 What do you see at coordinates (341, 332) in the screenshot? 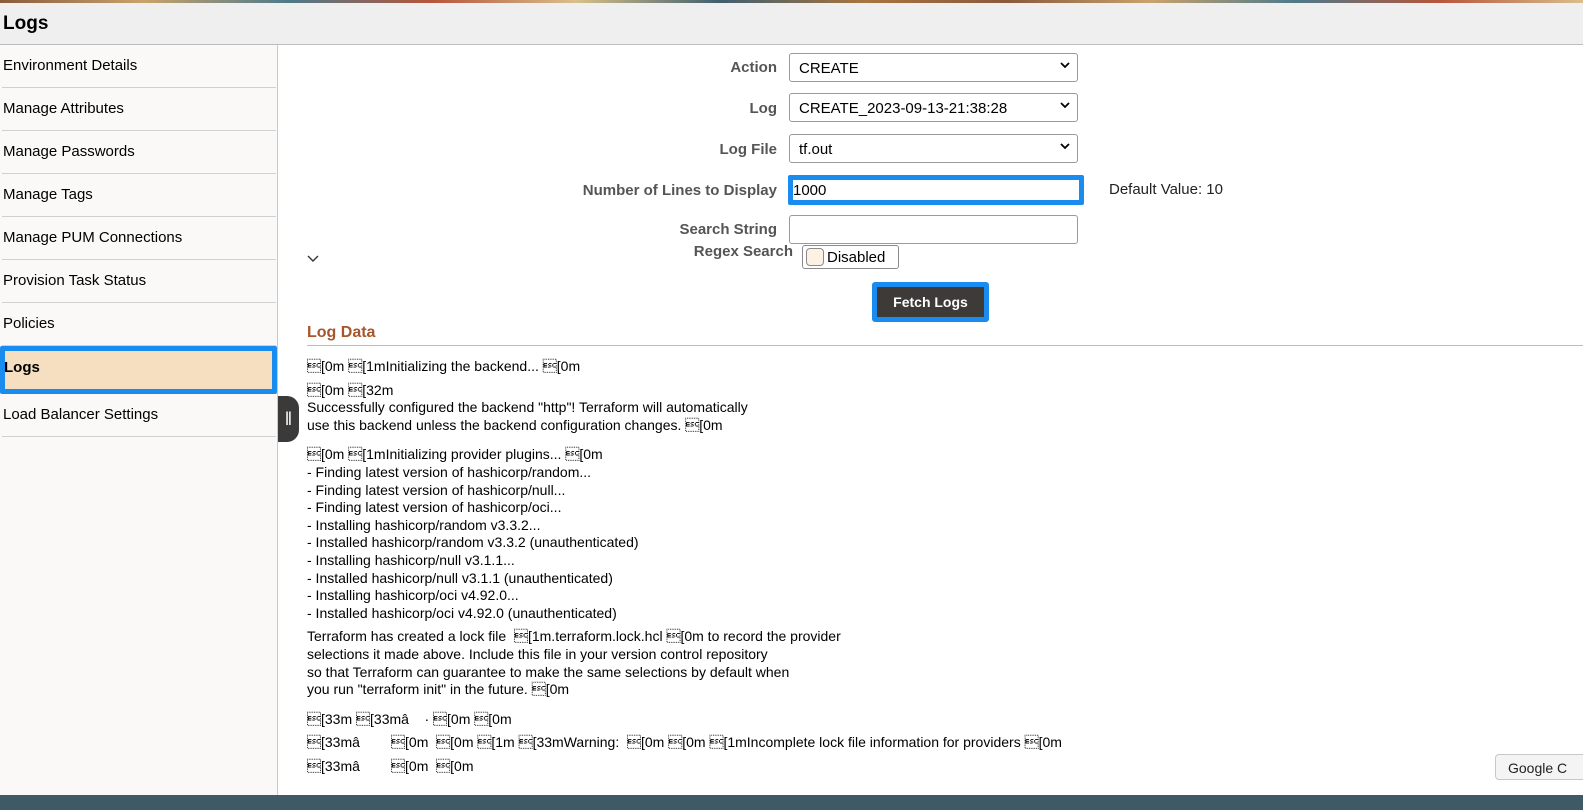
I see `log-data-title: Log Data` at bounding box center [341, 332].